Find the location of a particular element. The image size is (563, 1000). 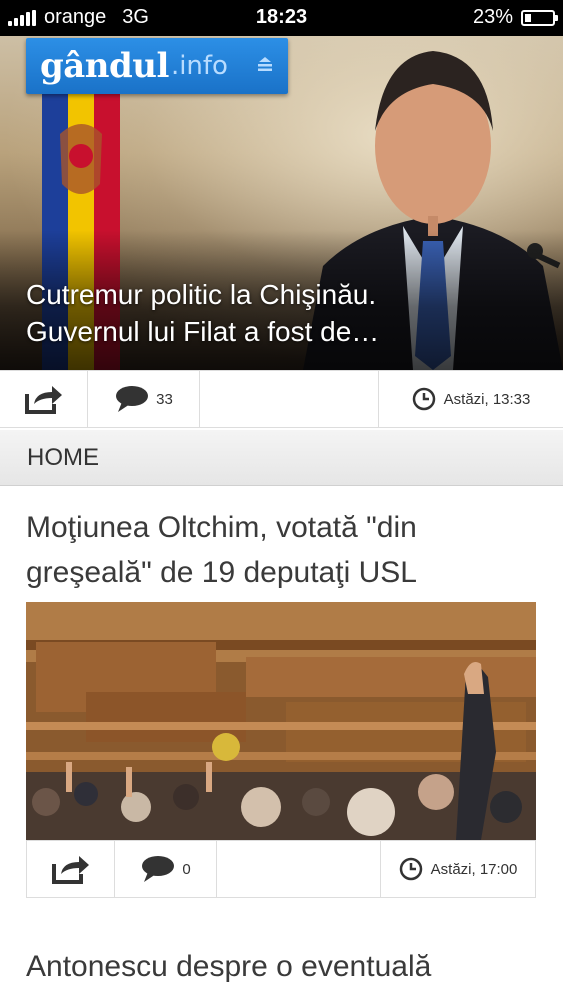

network-label: 3G is located at coordinates (135, 17).